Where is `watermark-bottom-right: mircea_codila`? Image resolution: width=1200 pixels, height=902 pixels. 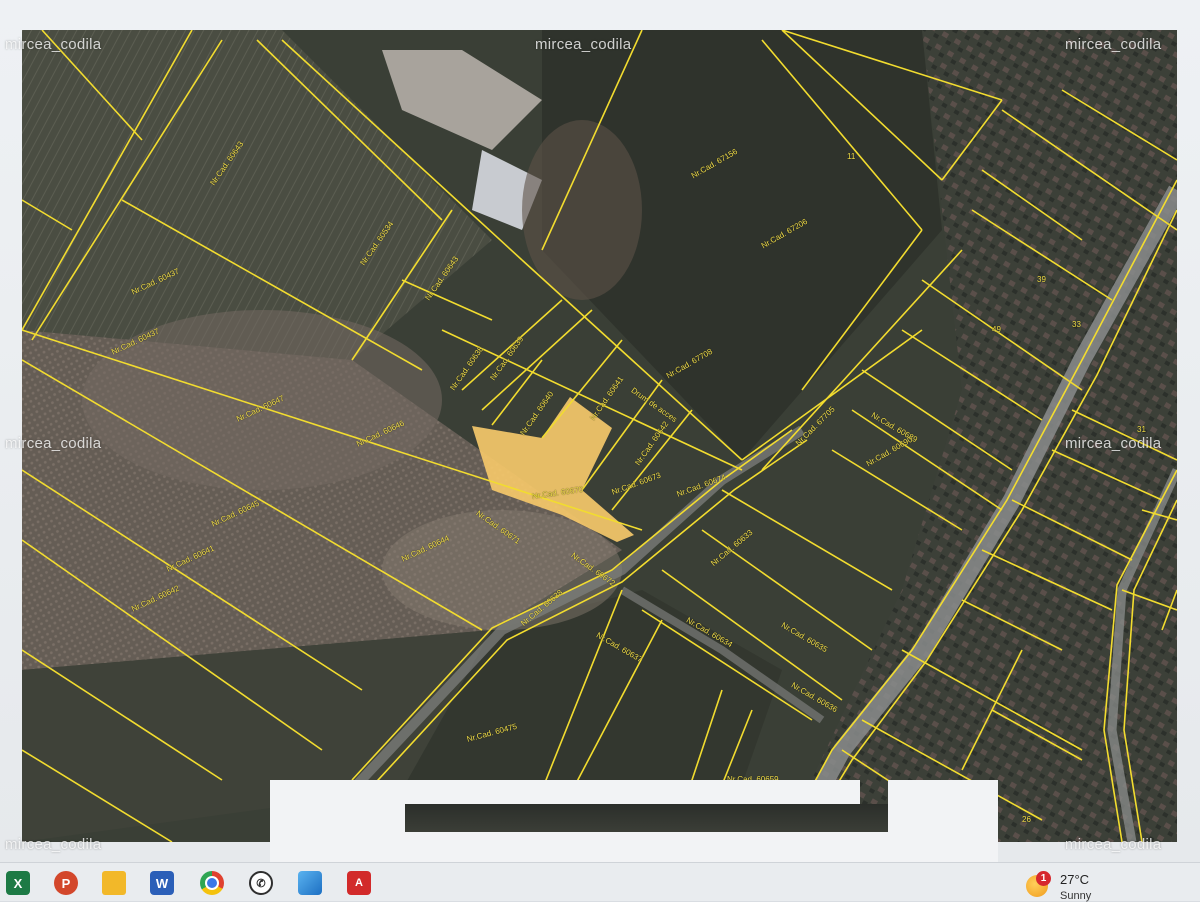
watermark-bottom-right: mircea_codila is located at coordinates (1113, 844).